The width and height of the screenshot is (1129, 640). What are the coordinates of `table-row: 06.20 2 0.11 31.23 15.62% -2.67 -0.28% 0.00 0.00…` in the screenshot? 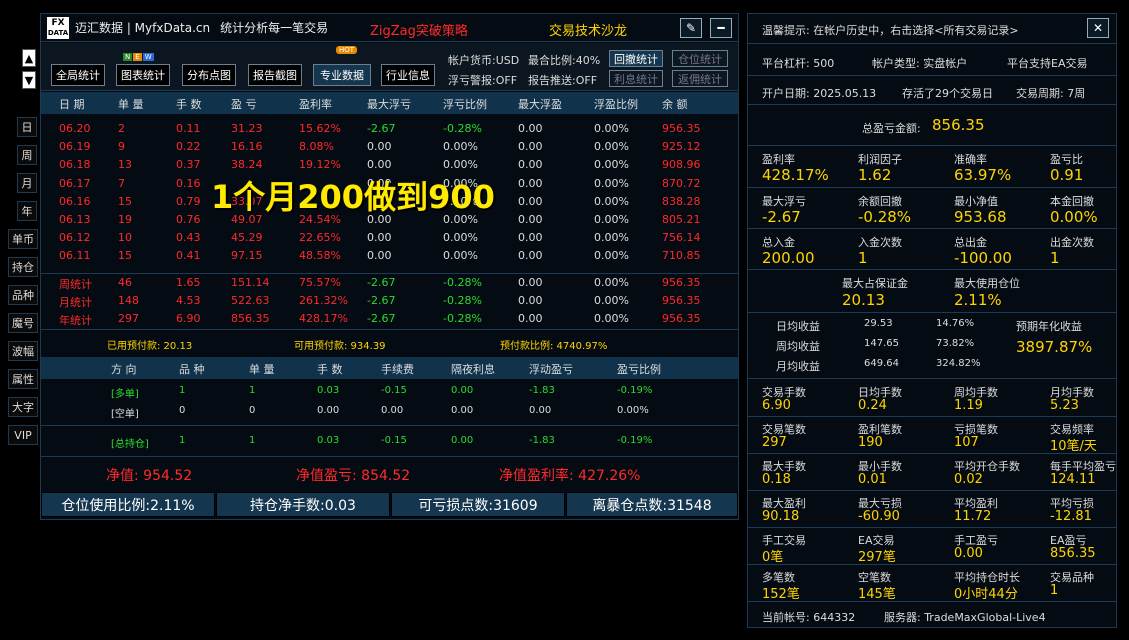 It's located at (389, 131).